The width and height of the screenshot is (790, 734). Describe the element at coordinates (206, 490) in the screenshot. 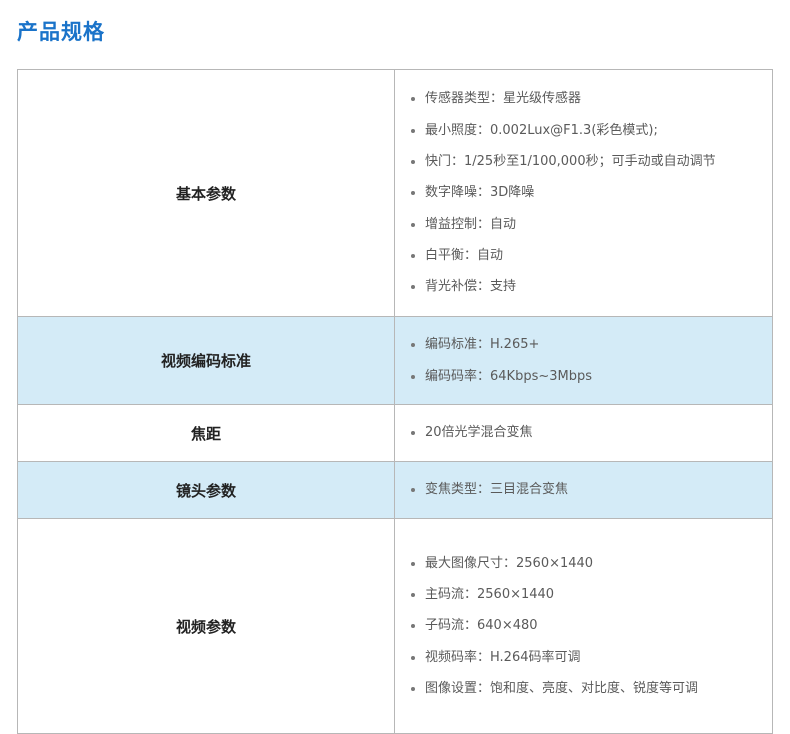

I see `spec-label: 镜头参数` at that location.